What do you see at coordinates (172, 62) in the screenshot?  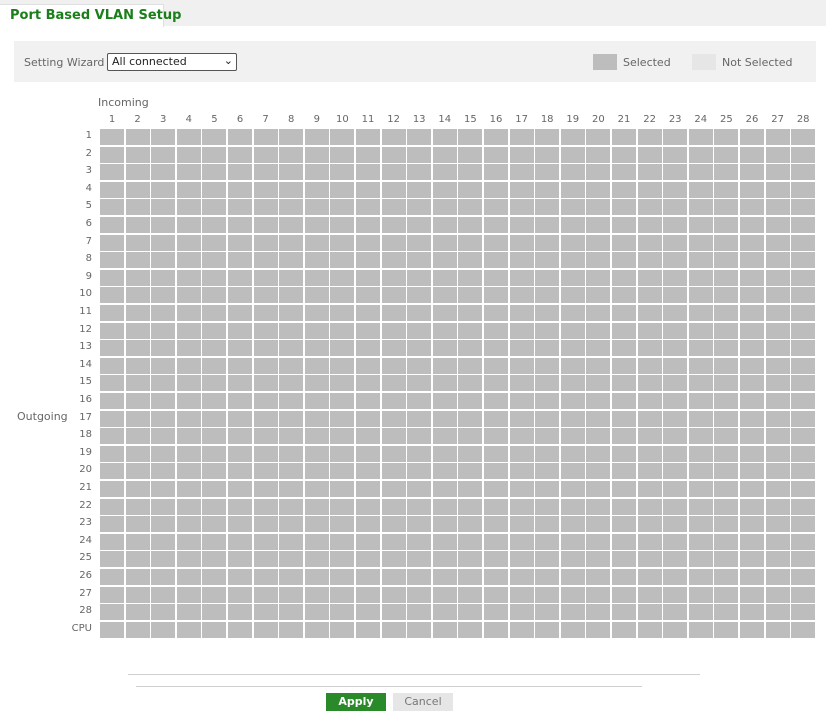 I see `setting-wizard-select: All connected ⌄` at bounding box center [172, 62].